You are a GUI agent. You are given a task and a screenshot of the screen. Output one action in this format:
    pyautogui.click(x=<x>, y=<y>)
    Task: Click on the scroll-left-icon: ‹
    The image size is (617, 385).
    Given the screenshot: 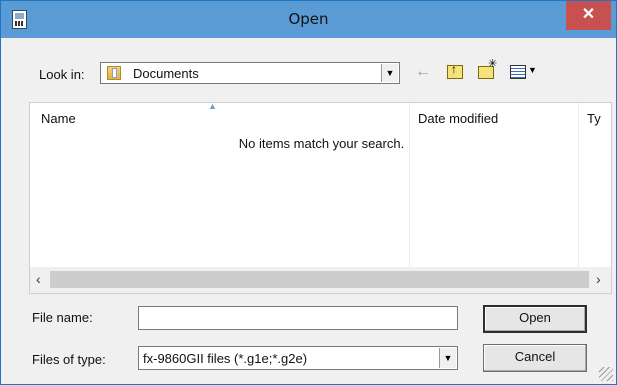 What is the action you would take?
    pyautogui.click(x=38, y=279)
    